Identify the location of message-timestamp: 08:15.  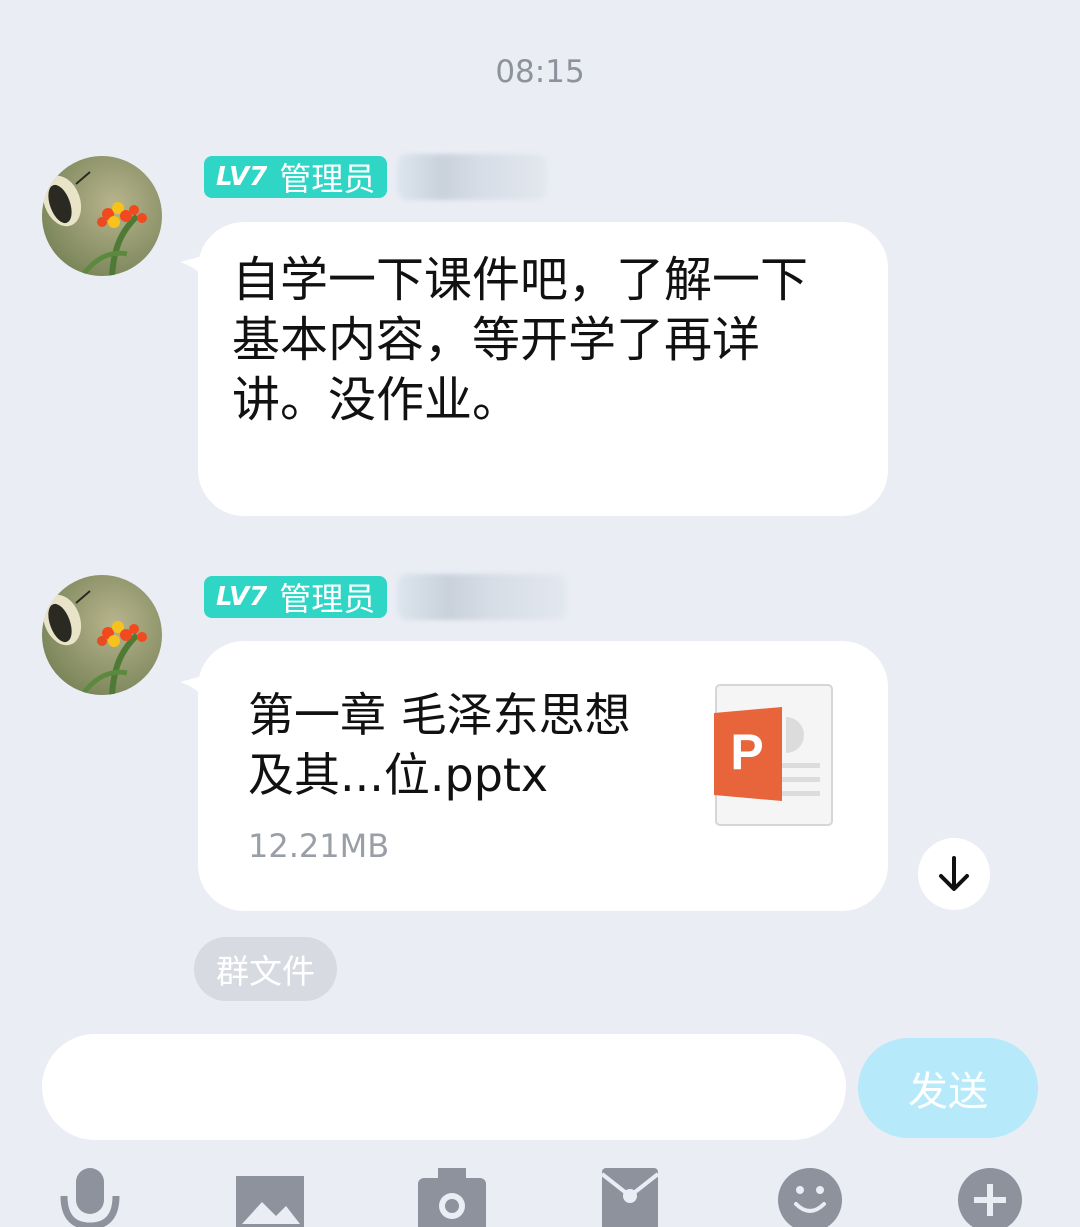
(540, 72).